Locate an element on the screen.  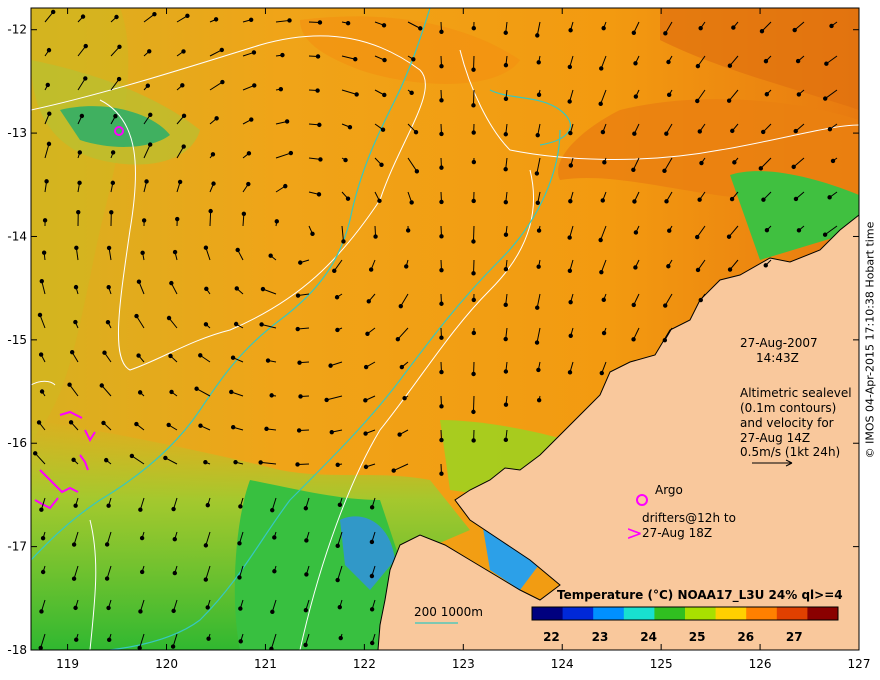
altimetry-note-line: 27-Aug 14Z is located at coordinates (775, 438).